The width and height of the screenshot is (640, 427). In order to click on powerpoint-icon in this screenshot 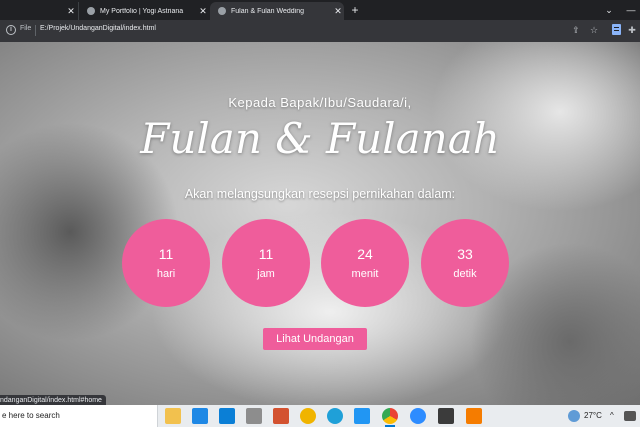, I will do `click(281, 416)`.